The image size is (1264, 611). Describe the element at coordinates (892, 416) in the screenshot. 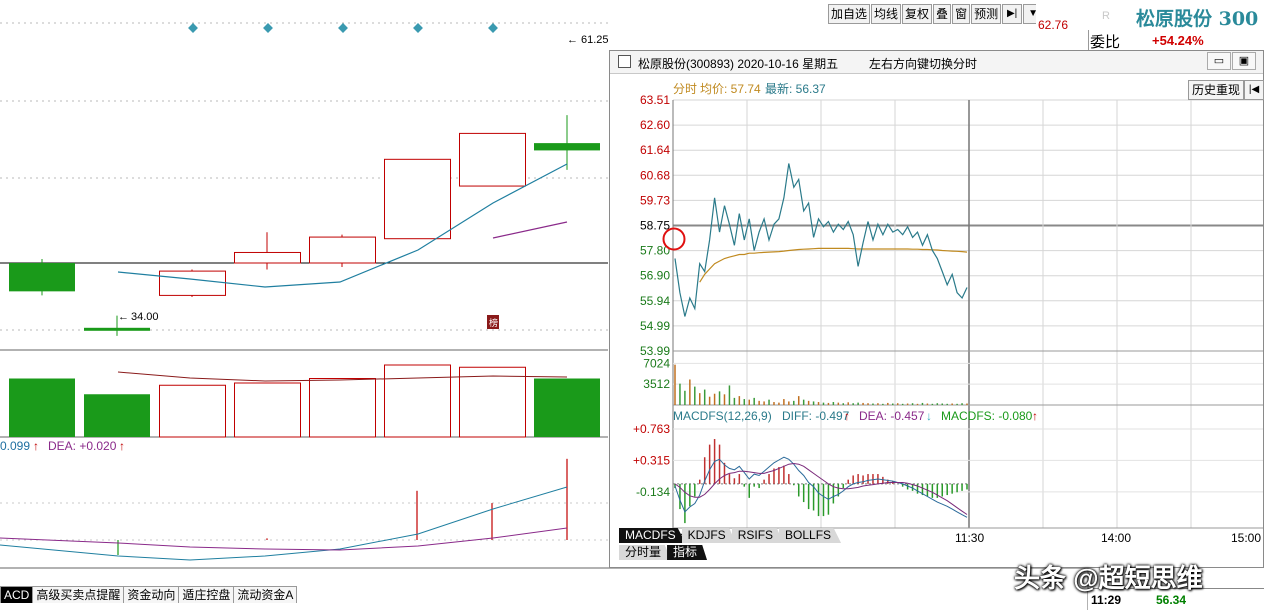

I see `macd-dea: DEA: -0.457` at that location.